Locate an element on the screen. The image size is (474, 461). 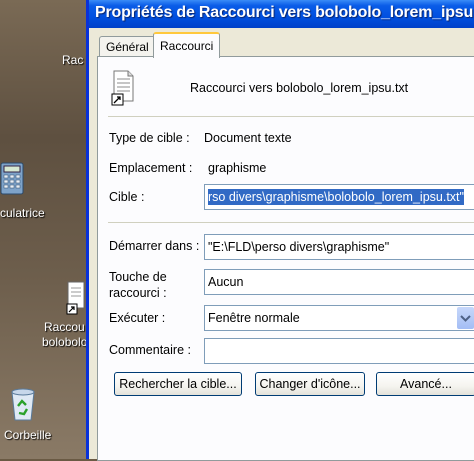
shortcut-label-line2: bolobolo is located at coordinates (64, 342).